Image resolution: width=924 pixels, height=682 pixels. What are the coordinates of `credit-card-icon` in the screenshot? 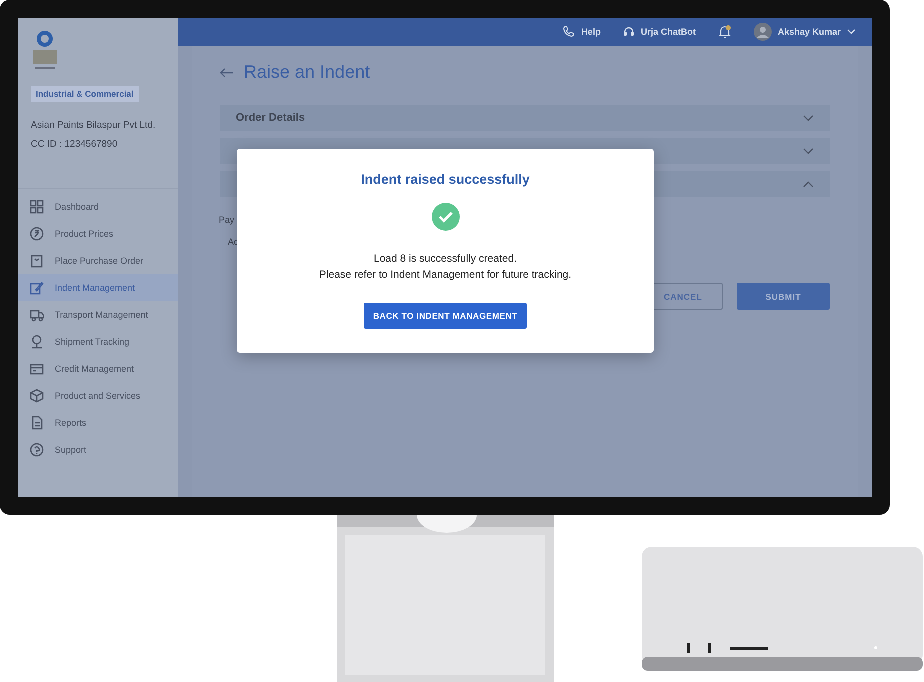 It's located at (37, 369).